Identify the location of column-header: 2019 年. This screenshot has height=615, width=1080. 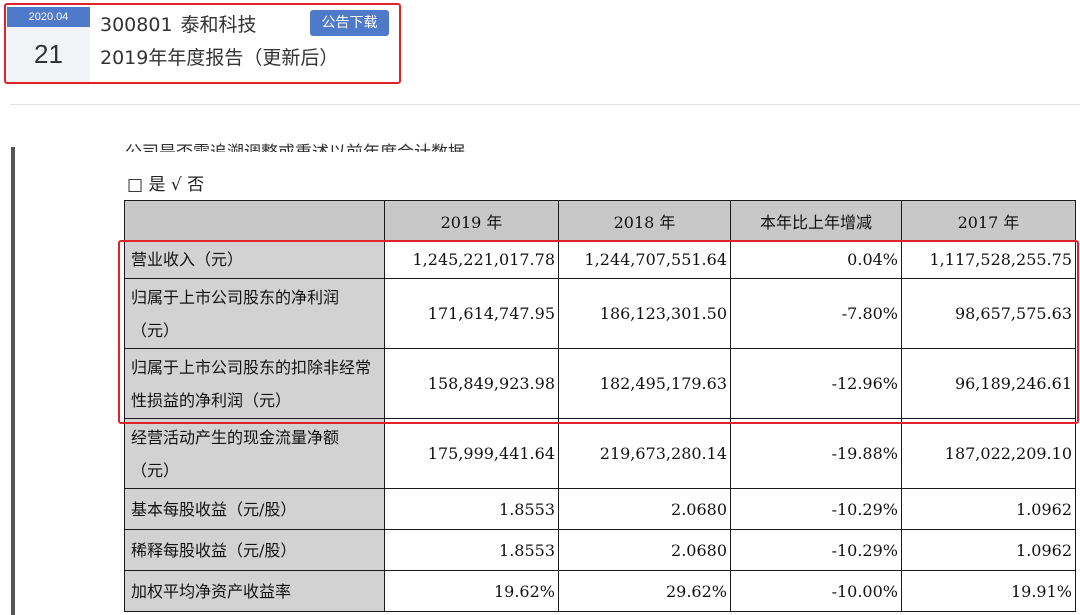
(471, 220).